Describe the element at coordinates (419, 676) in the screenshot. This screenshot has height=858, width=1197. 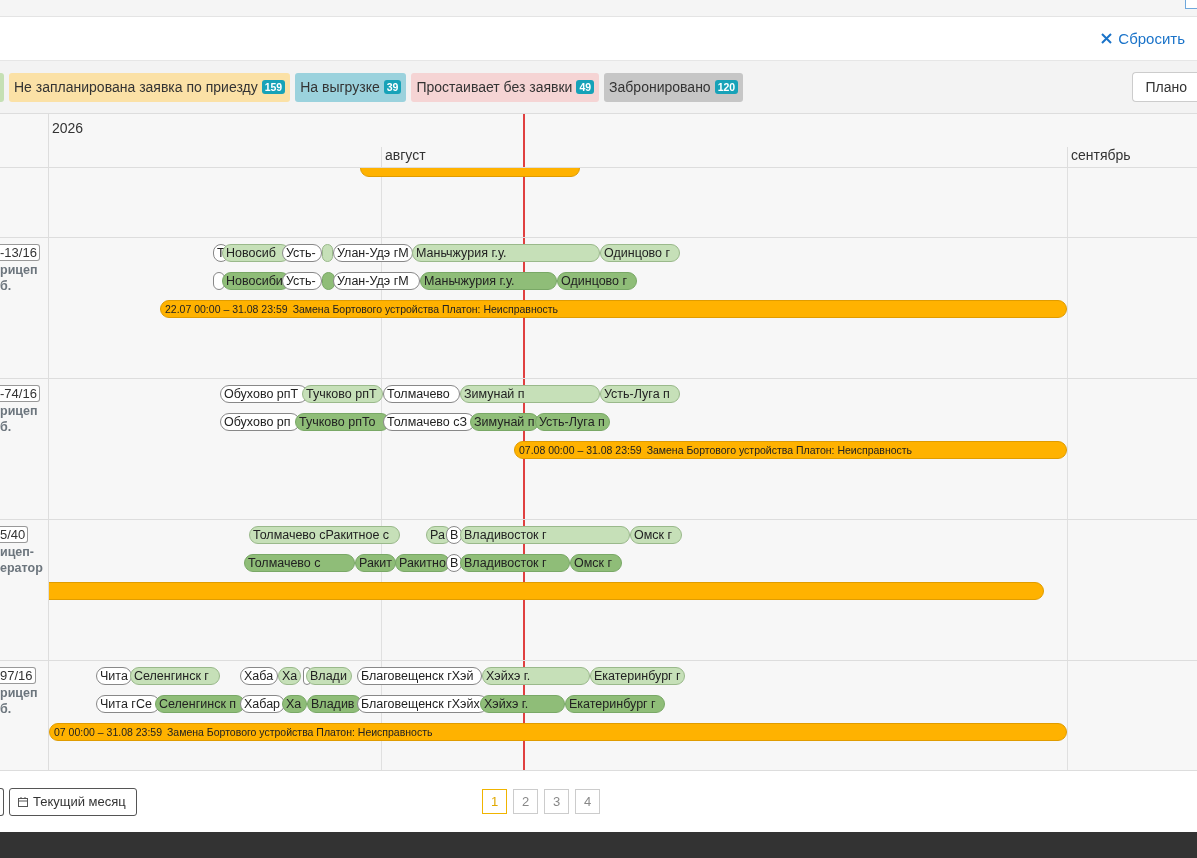
I see `stop-chip: Благовещенск гХэй` at that location.